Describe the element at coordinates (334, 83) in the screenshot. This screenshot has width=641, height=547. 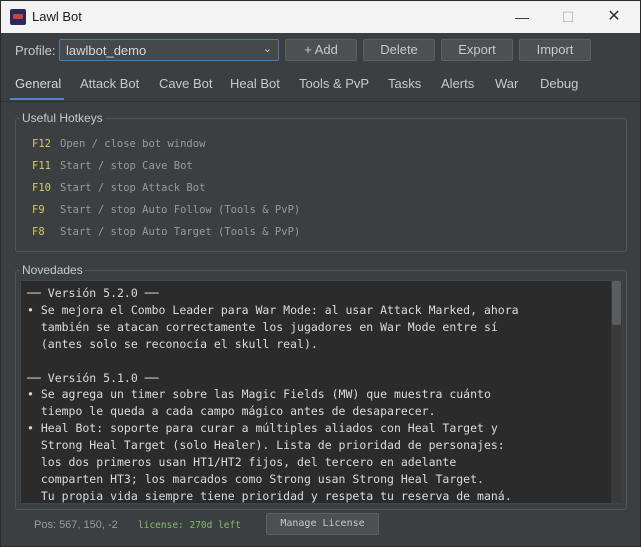
I see `tab-tools-pvp: Tools & PvP` at that location.